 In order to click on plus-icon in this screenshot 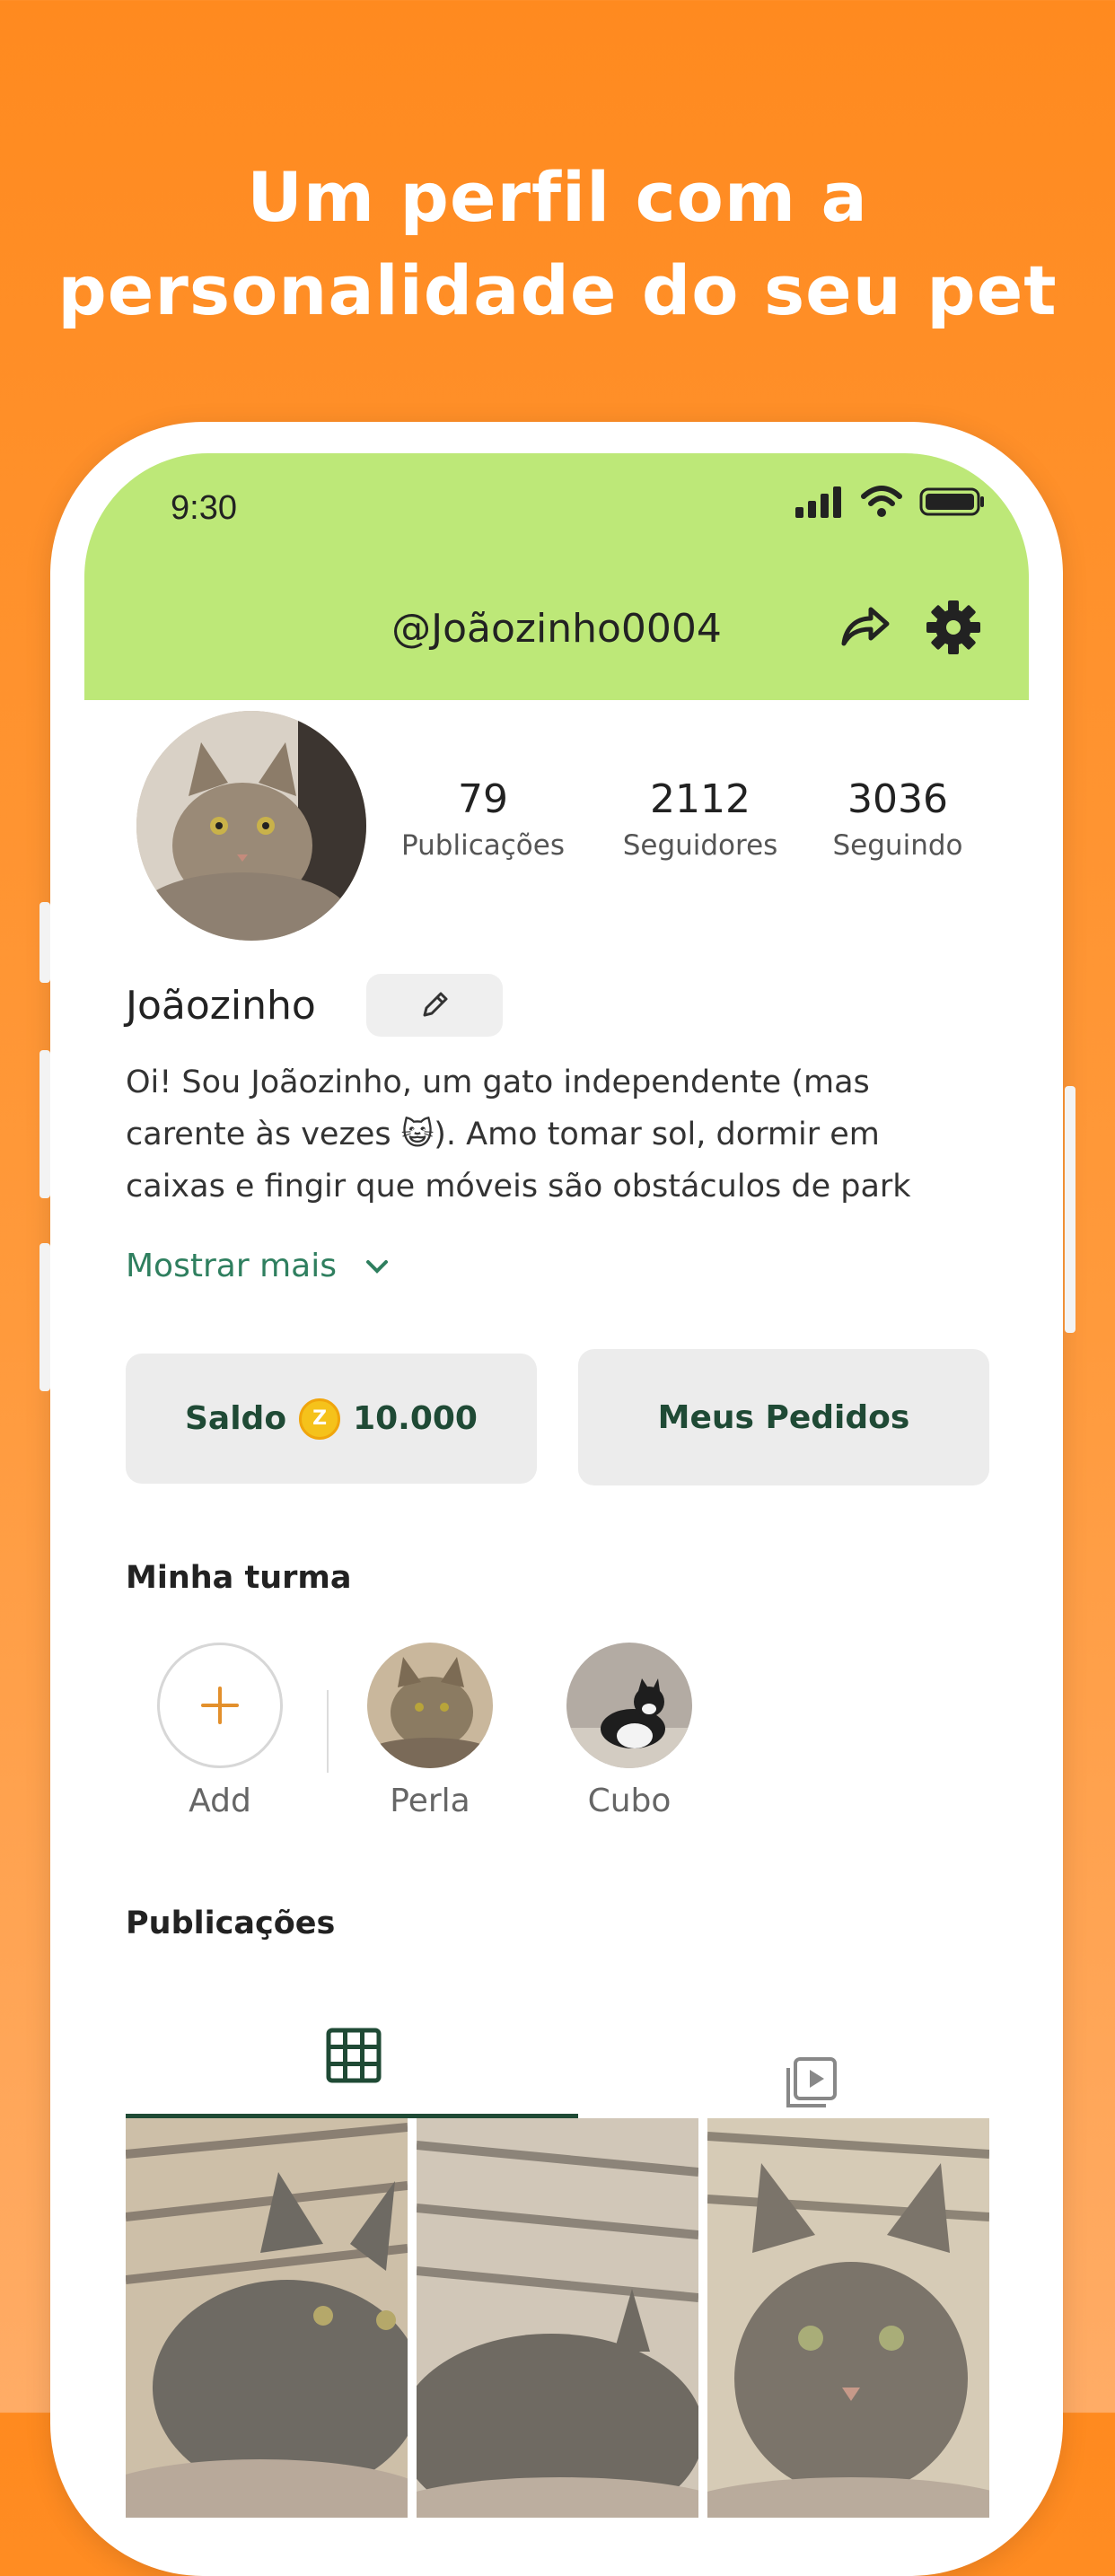, I will do `click(220, 1705)`.